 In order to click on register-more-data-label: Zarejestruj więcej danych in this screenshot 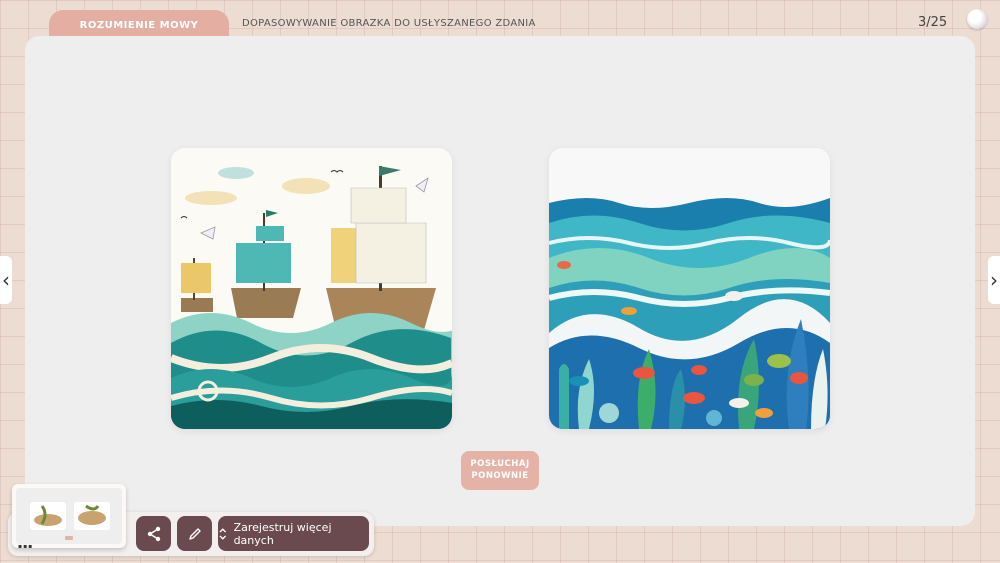, I will do `click(282, 533)`.